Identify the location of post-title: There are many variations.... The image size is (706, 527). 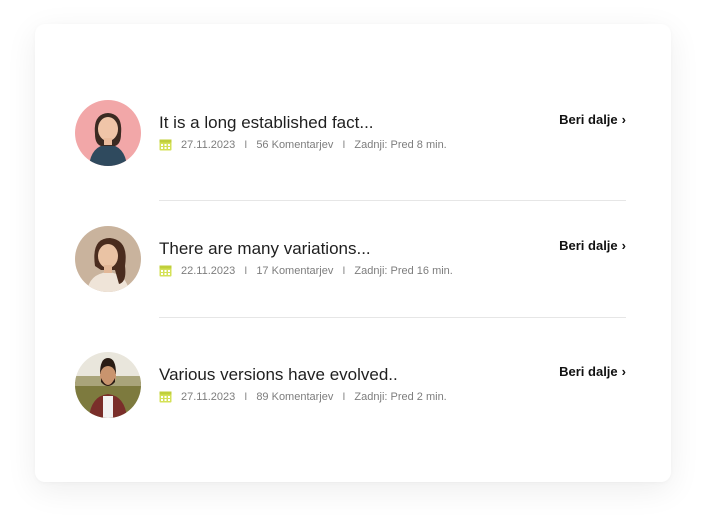
(265, 249).